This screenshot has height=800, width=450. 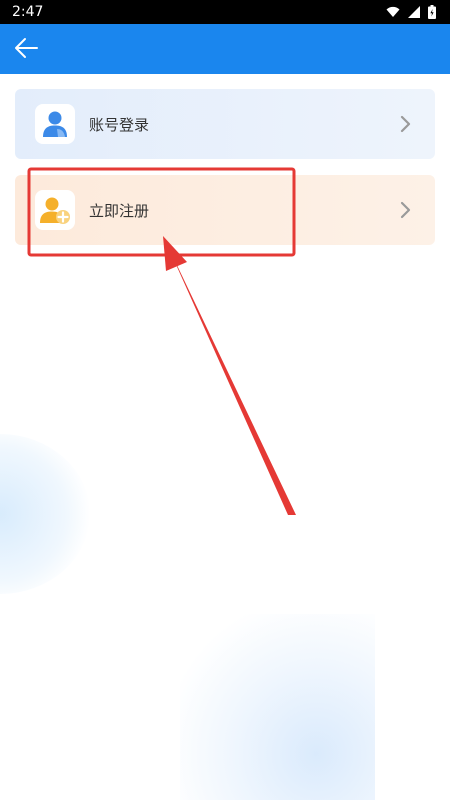 What do you see at coordinates (55, 124) in the screenshot?
I see `user-icon` at bounding box center [55, 124].